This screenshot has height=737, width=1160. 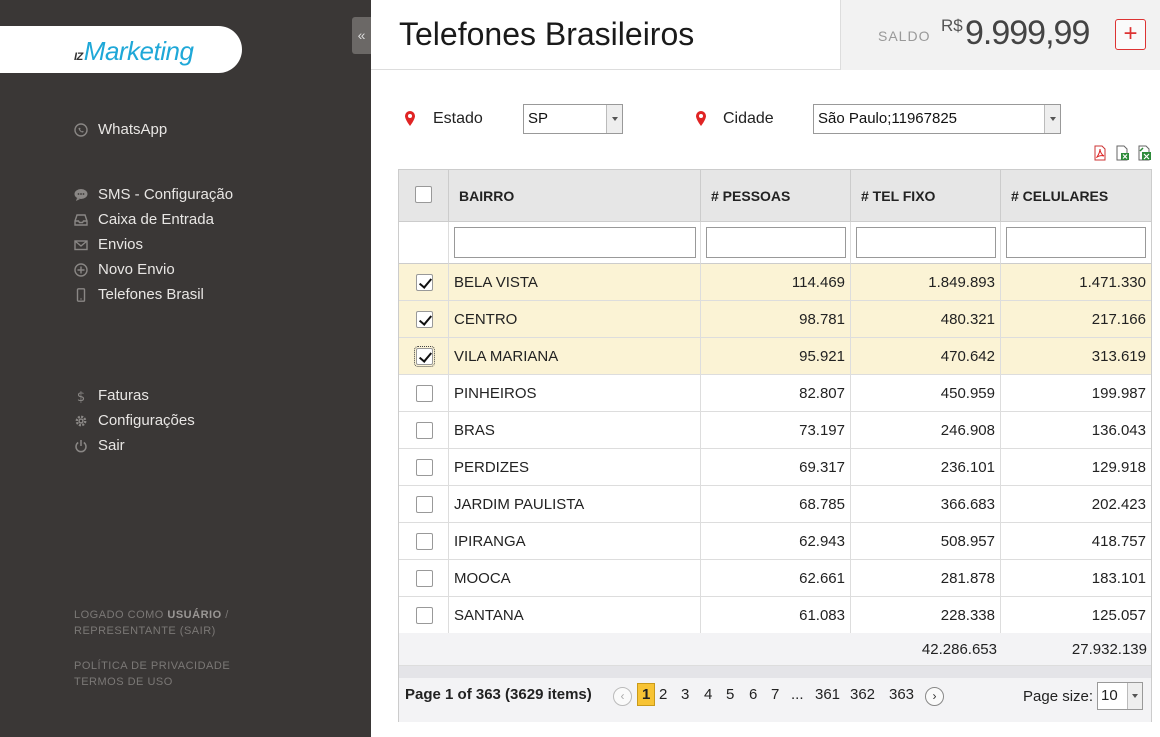 What do you see at coordinates (776, 356) in the screenshot?
I see `cell-pessoas: 95.921` at bounding box center [776, 356].